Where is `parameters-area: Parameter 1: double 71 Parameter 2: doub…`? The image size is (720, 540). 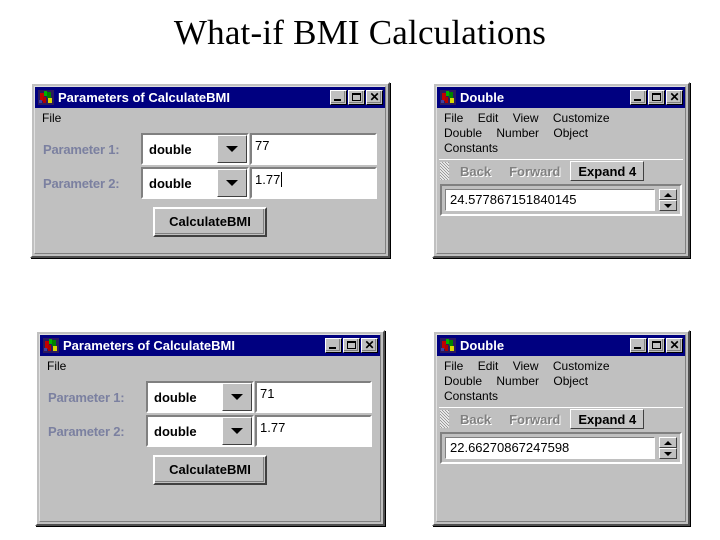
parameters-area: Parameter 1: double 71 Parameter 2: doub… is located at coordinates (210, 430).